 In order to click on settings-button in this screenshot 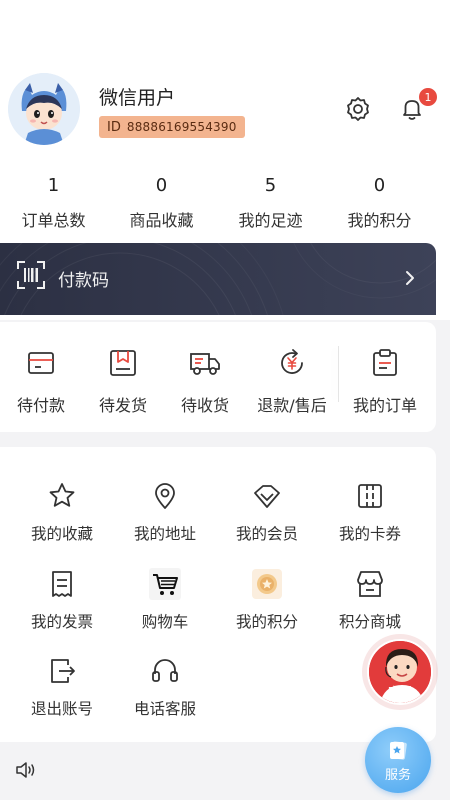, I will do `click(358, 109)`.